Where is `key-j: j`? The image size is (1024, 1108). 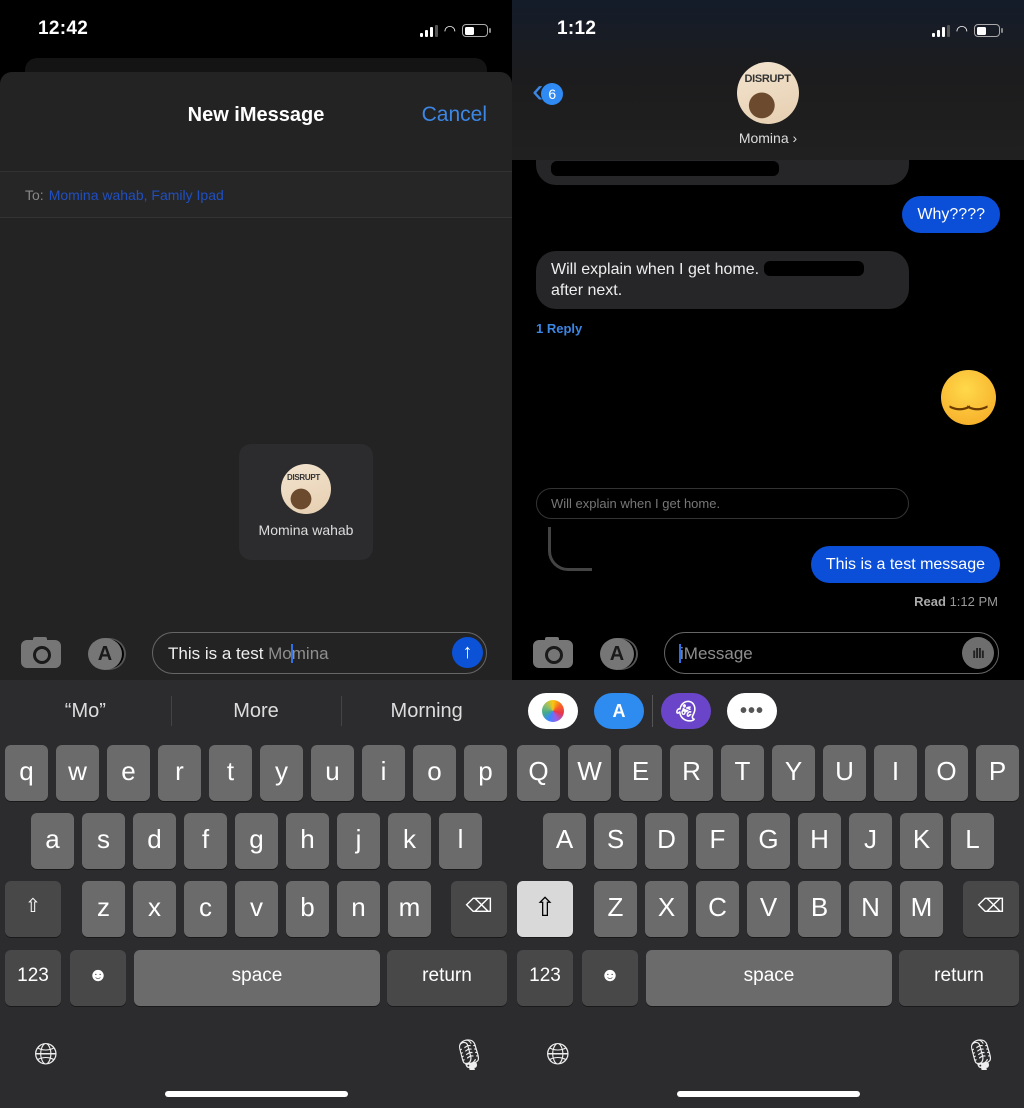 key-j: j is located at coordinates (358, 841).